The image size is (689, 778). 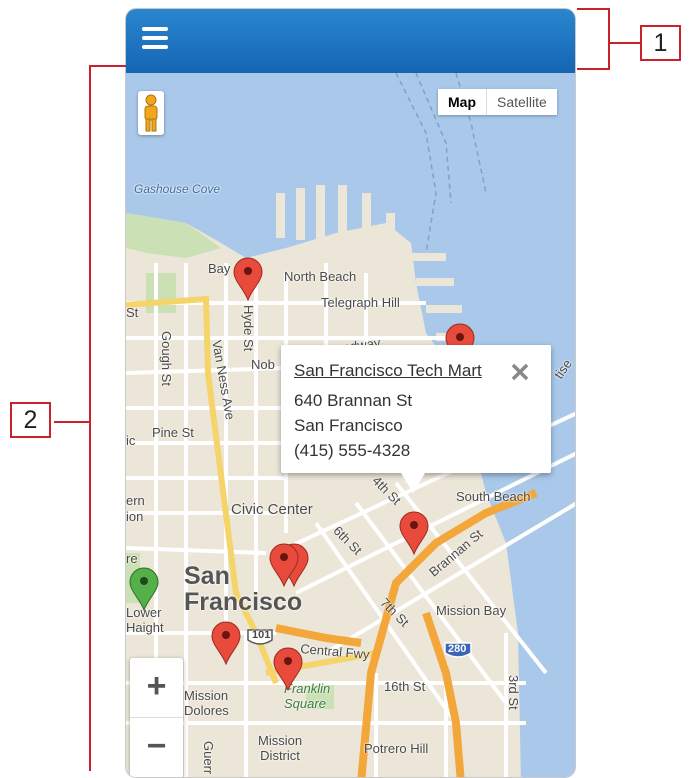 What do you see at coordinates (144, 589) in the screenshot?
I see `map-marker-green` at bounding box center [144, 589].